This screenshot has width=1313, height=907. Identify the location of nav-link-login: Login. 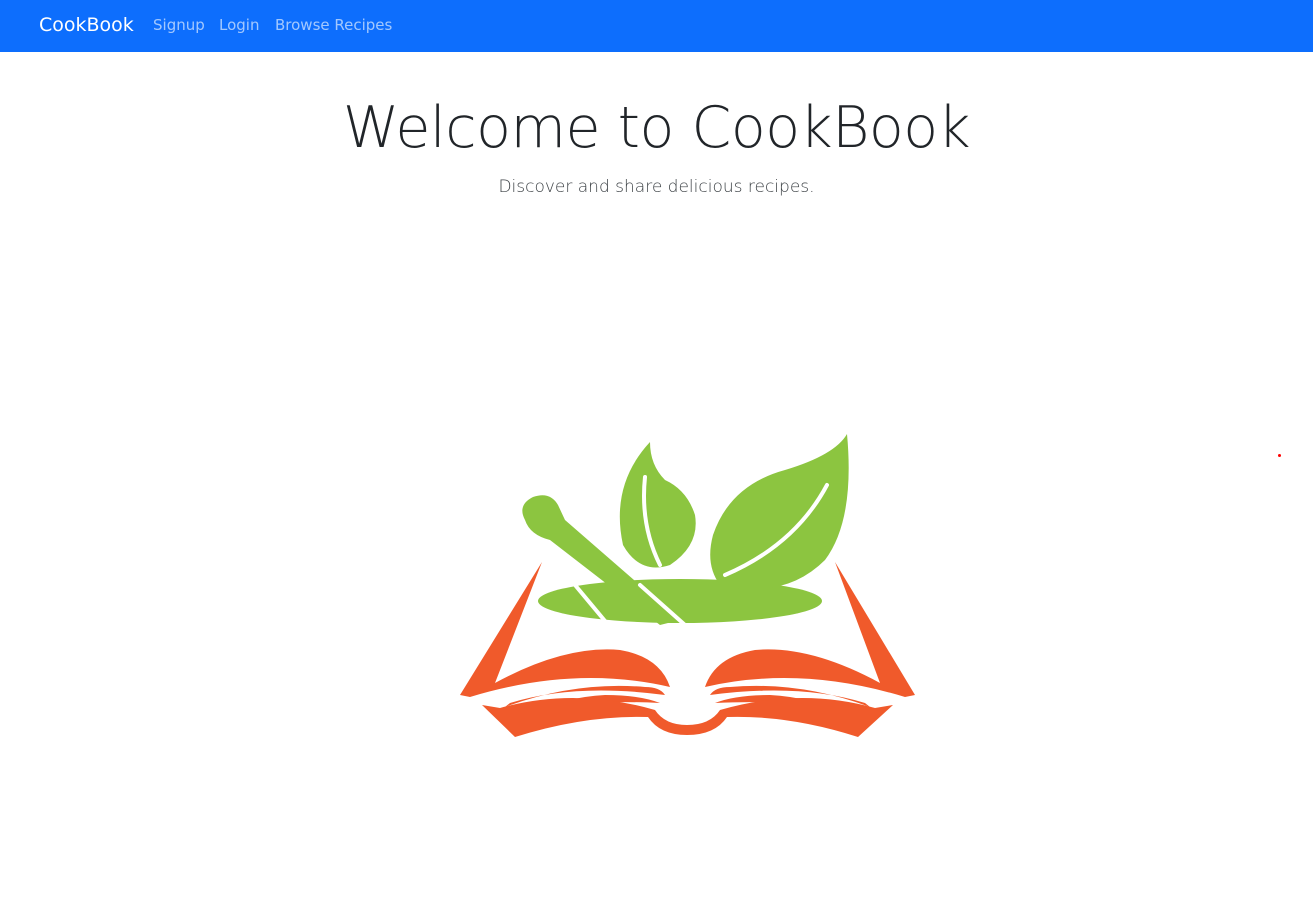
(239, 25).